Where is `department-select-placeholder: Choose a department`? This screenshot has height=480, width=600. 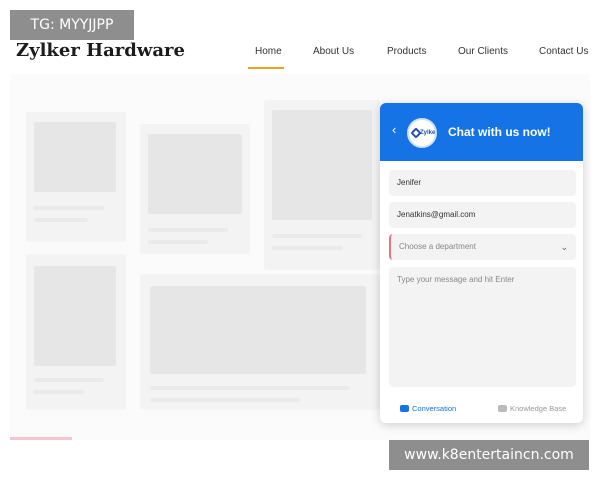
department-select-placeholder: Choose a department is located at coordinates (437, 246).